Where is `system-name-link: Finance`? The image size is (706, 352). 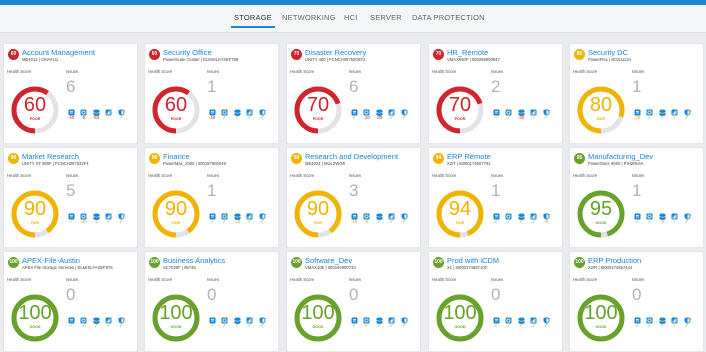 system-name-link: Finance is located at coordinates (220, 156).